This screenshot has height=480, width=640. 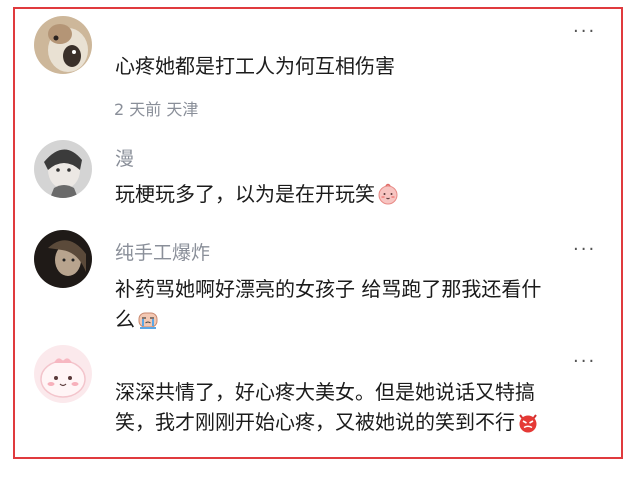 What do you see at coordinates (325, 392) in the screenshot?
I see `comment-text-line: 深深共情了，好心疼大美女。但是她说话又特搞` at bounding box center [325, 392].